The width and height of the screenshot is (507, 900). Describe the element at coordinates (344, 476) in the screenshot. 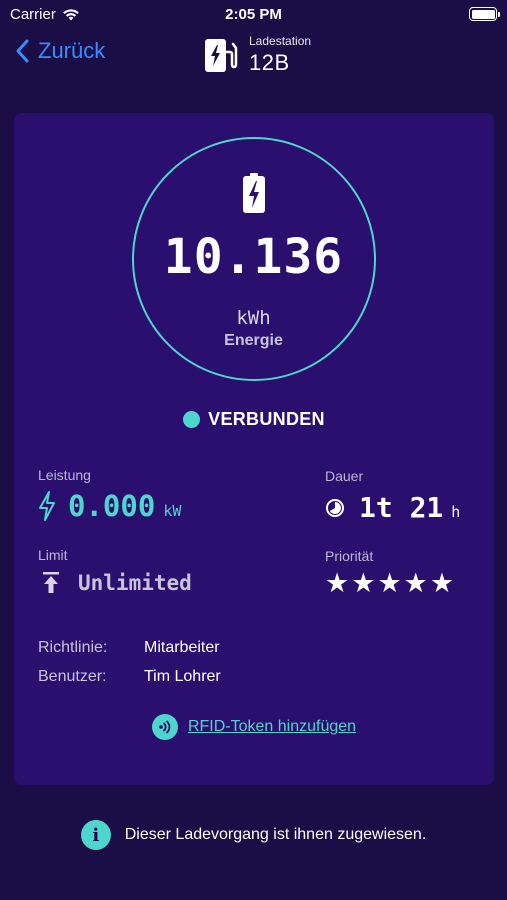

I see `duration-caption: Dauer` at that location.